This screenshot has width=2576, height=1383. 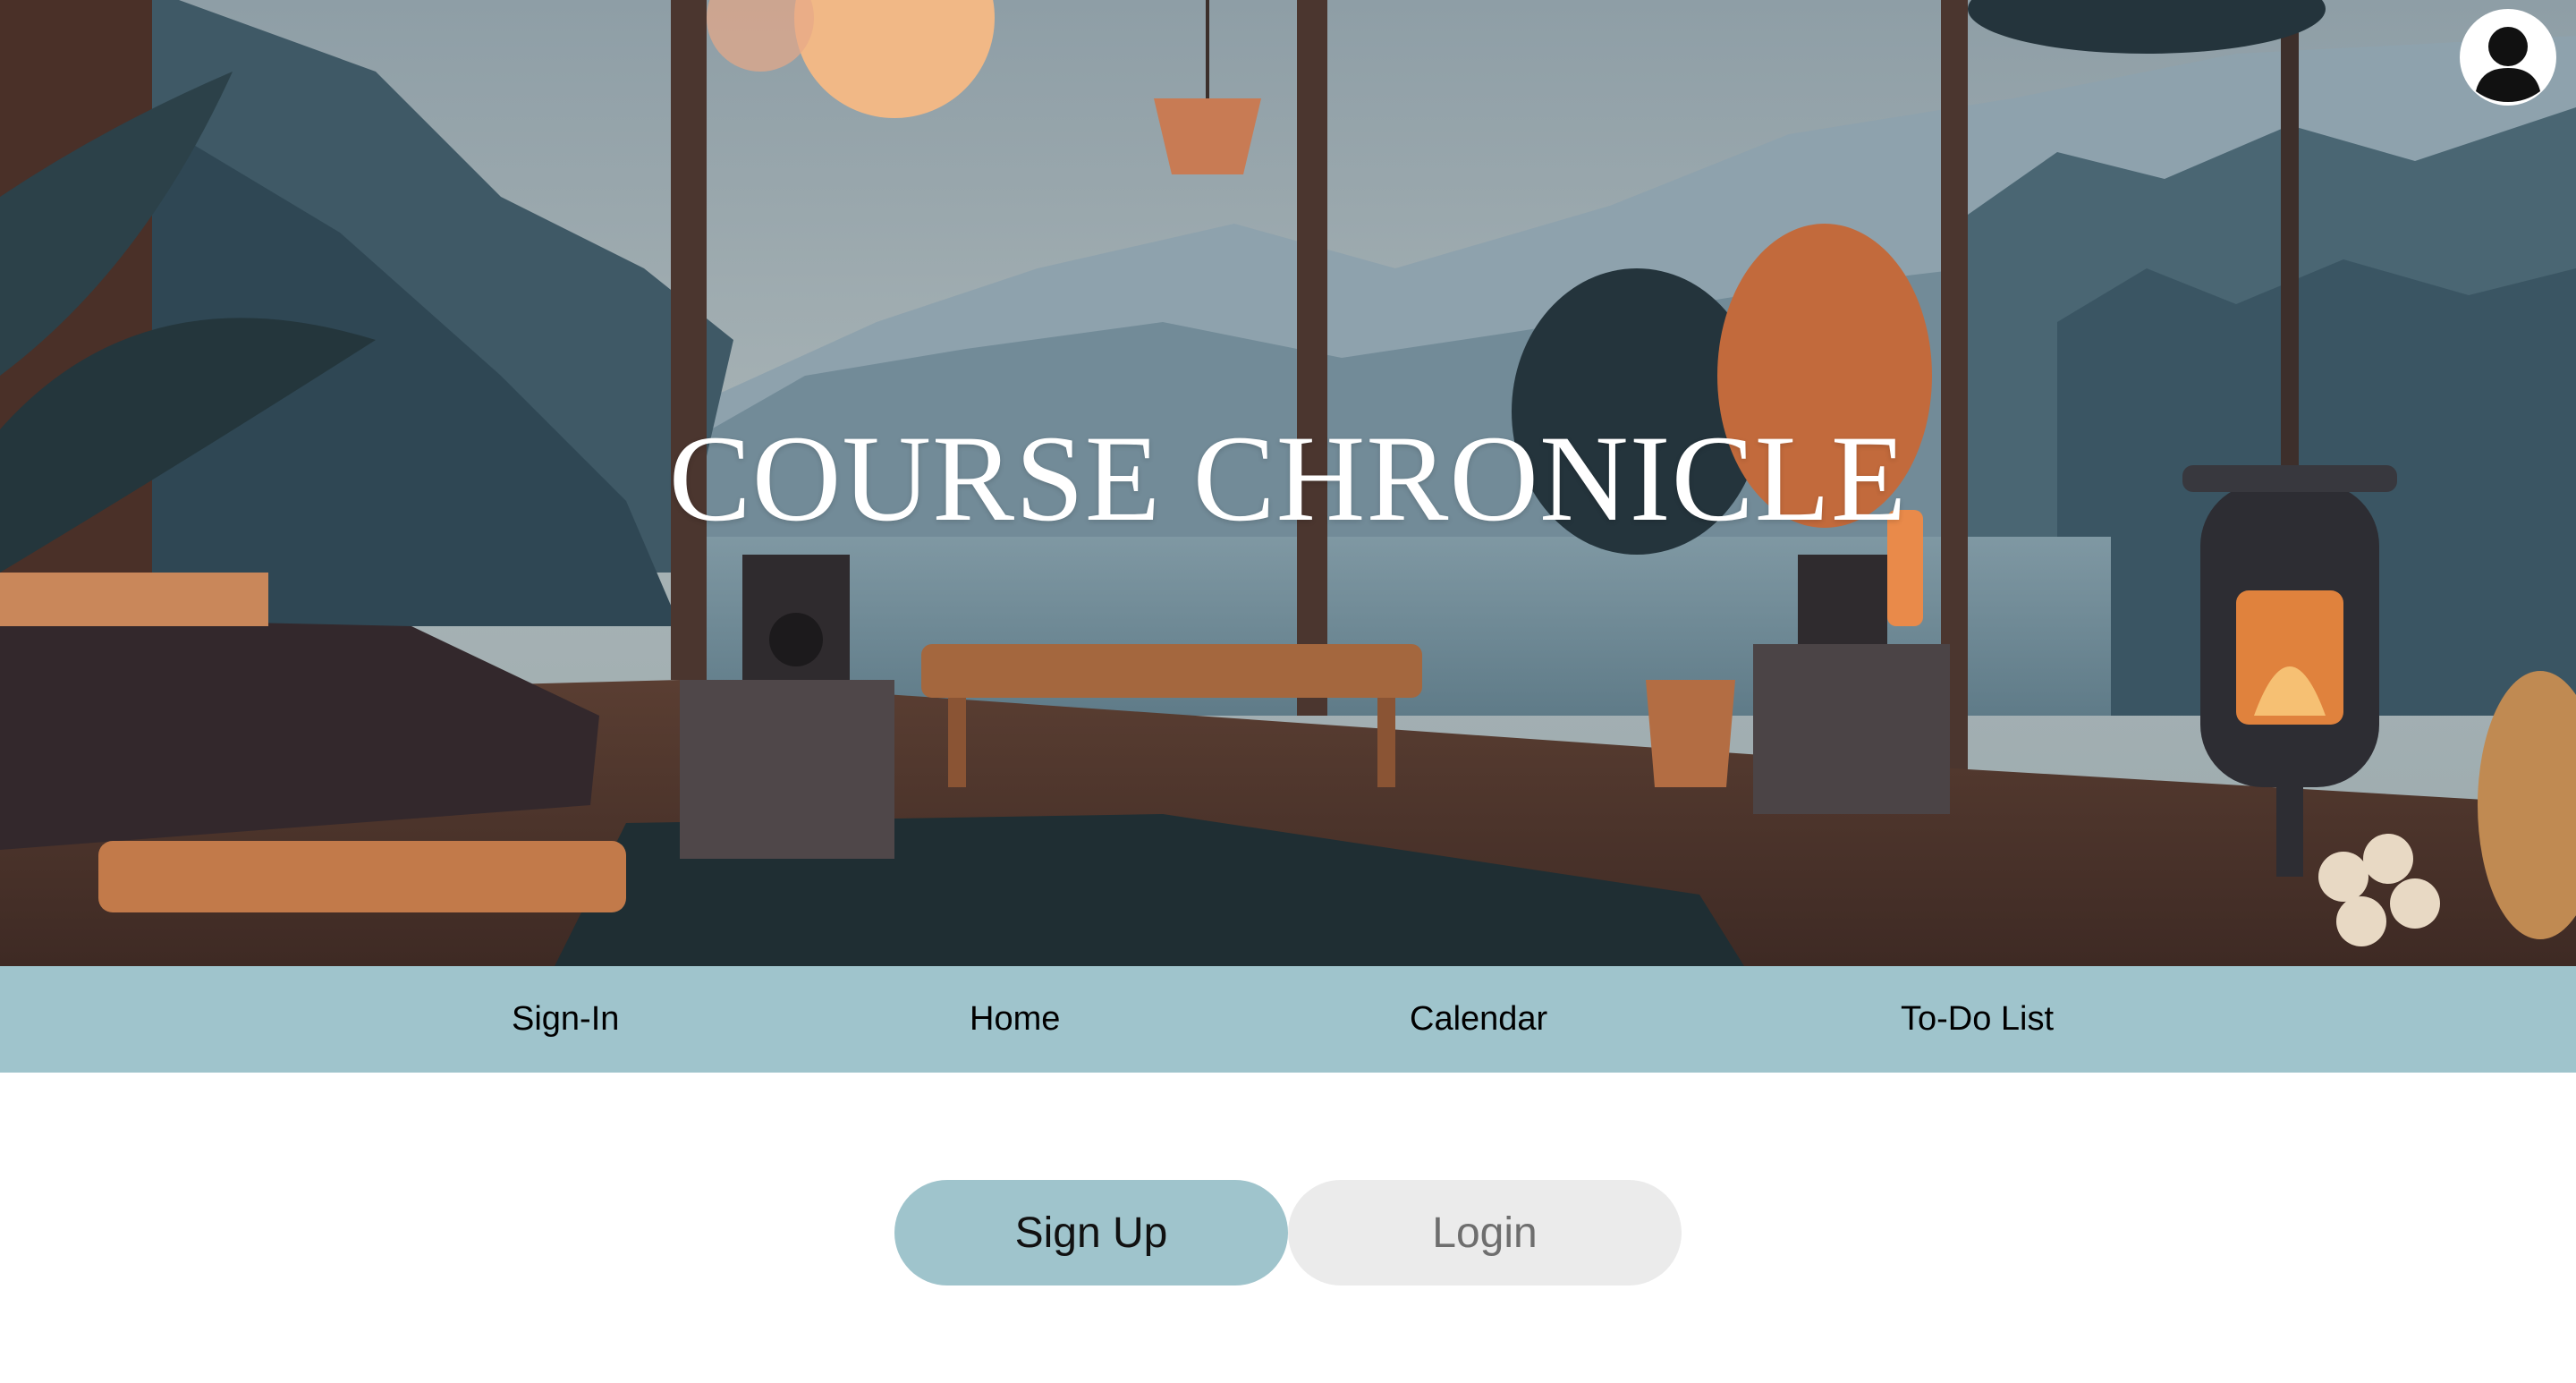 I want to click on nav-item-todo-list: To-Do List, so click(x=1977, y=1019).